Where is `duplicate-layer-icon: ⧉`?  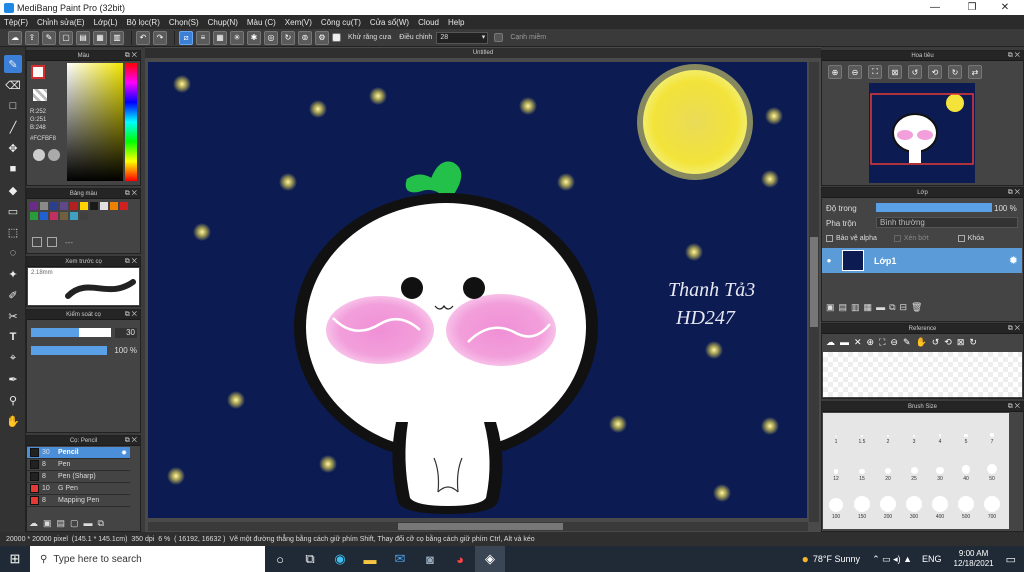 duplicate-layer-icon: ⧉ is located at coordinates (892, 307).